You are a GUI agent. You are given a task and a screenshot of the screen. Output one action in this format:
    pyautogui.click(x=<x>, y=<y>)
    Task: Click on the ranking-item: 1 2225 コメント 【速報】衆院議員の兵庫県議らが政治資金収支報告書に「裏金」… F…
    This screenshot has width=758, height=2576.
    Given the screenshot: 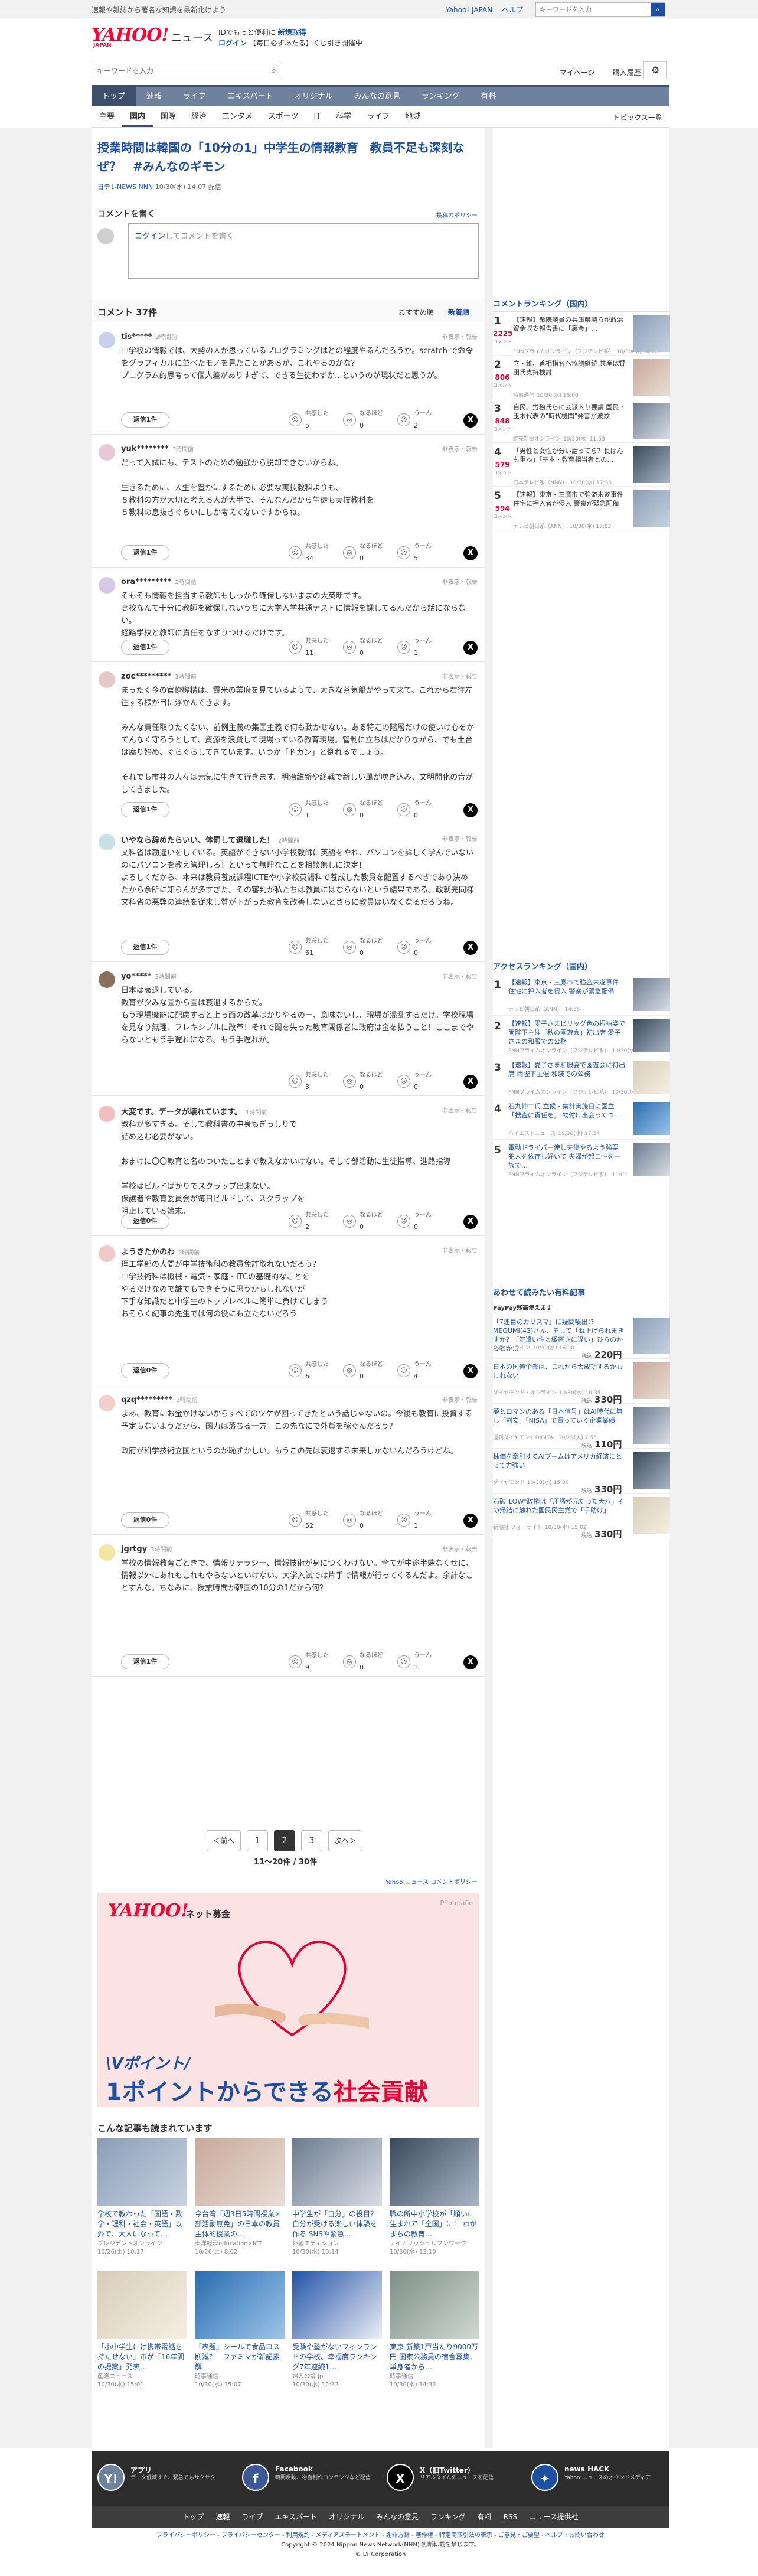 What is the action you would take?
    pyautogui.click(x=581, y=334)
    